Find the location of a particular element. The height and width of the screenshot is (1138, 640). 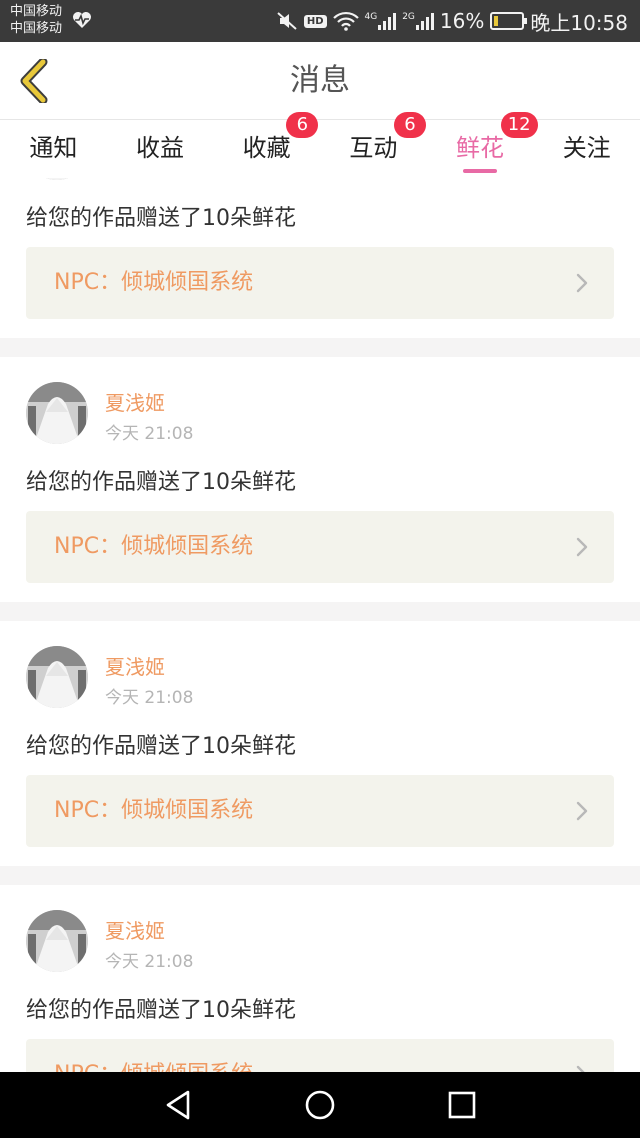

tab-label: 收藏 is located at coordinates (266, 148).